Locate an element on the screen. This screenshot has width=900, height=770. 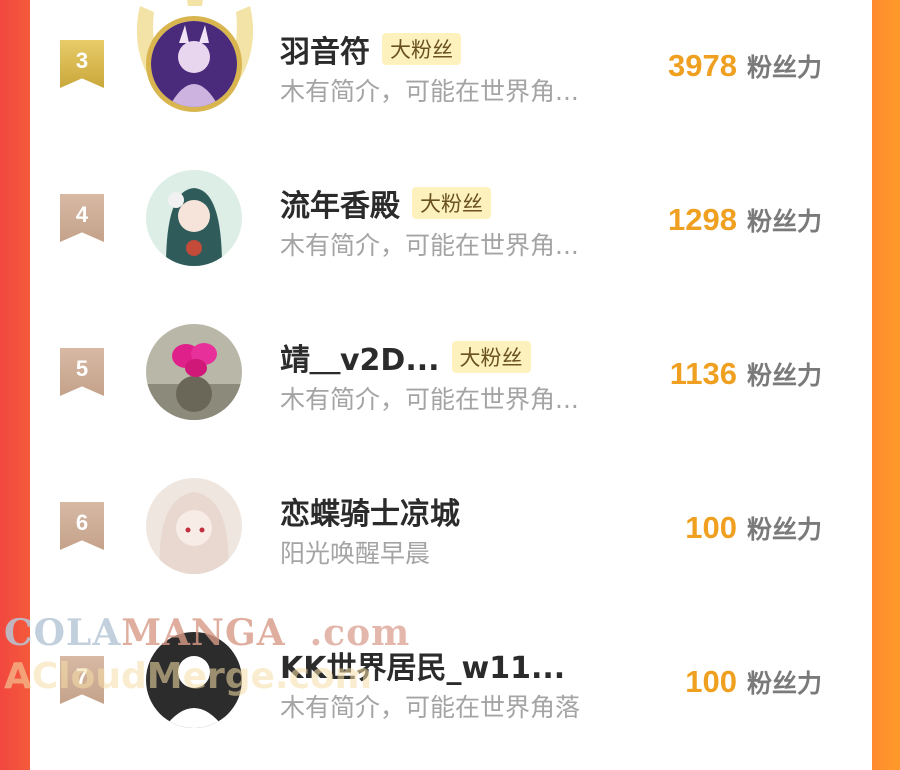
fan-description: 木有简介，可能在世界角落 is located at coordinates (430, 707).